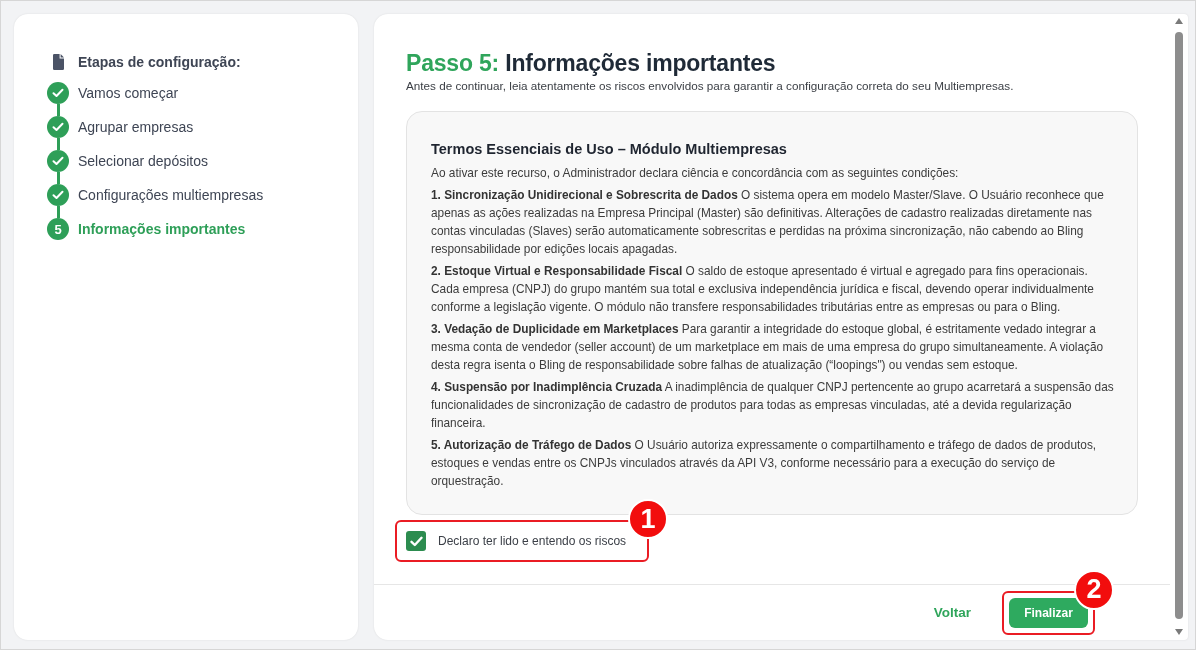 The image size is (1196, 650). Describe the element at coordinates (171, 195) in the screenshot. I see `step-label: Configurações multiempresas` at that location.